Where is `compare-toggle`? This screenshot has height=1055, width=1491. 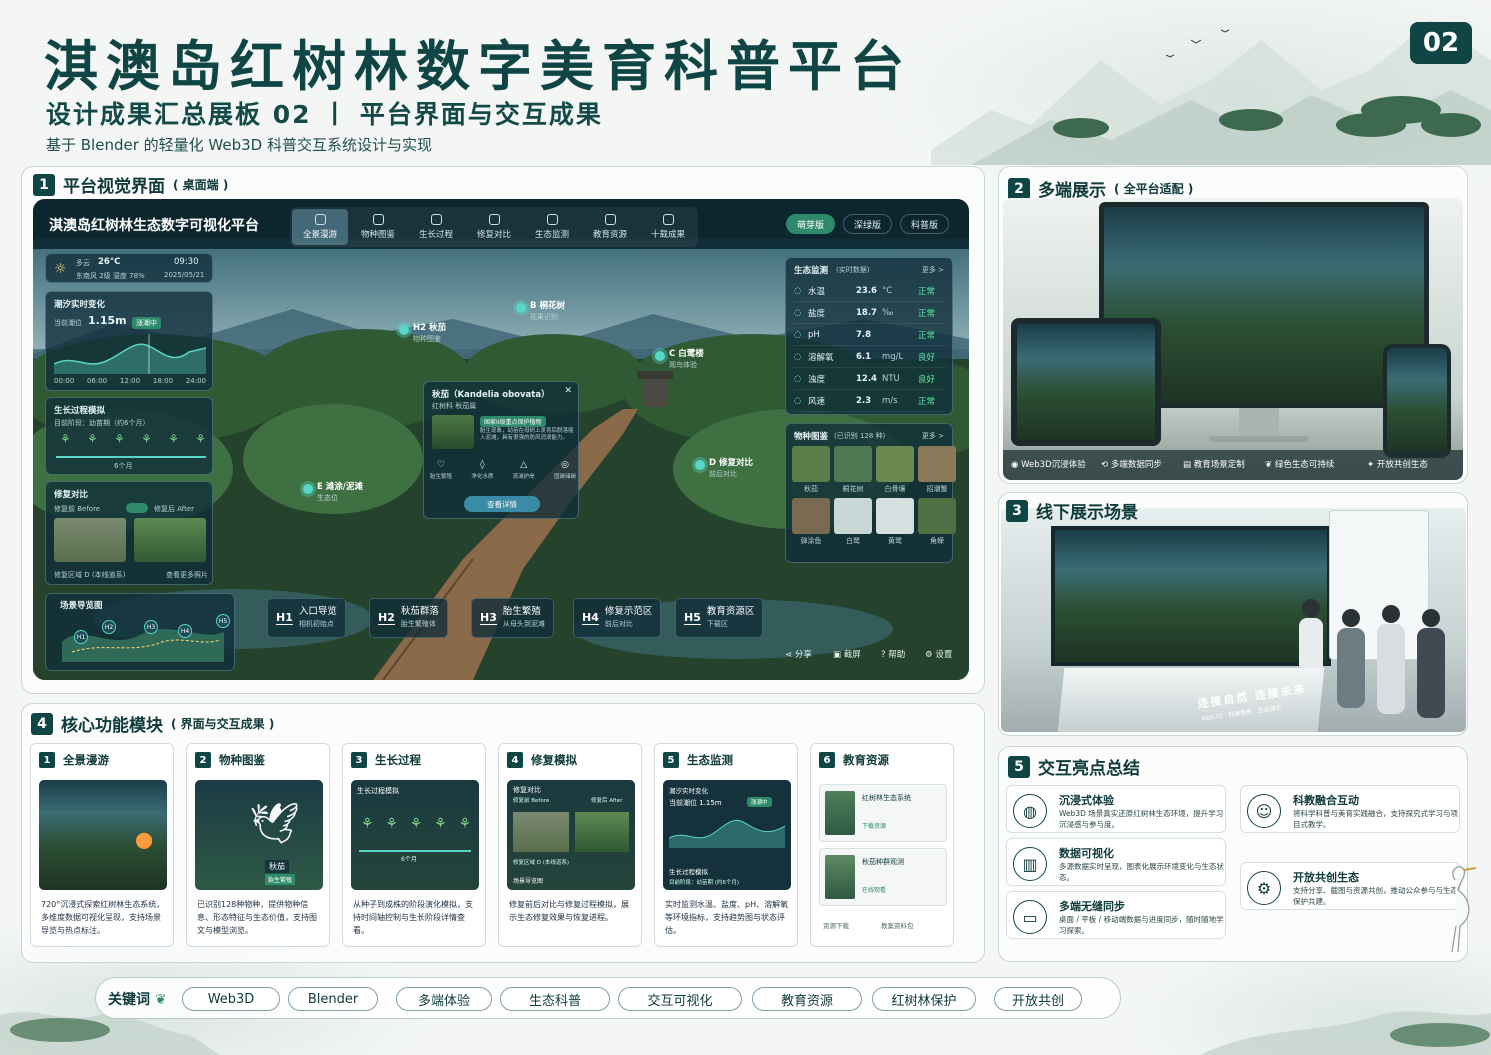 compare-toggle is located at coordinates (137, 508).